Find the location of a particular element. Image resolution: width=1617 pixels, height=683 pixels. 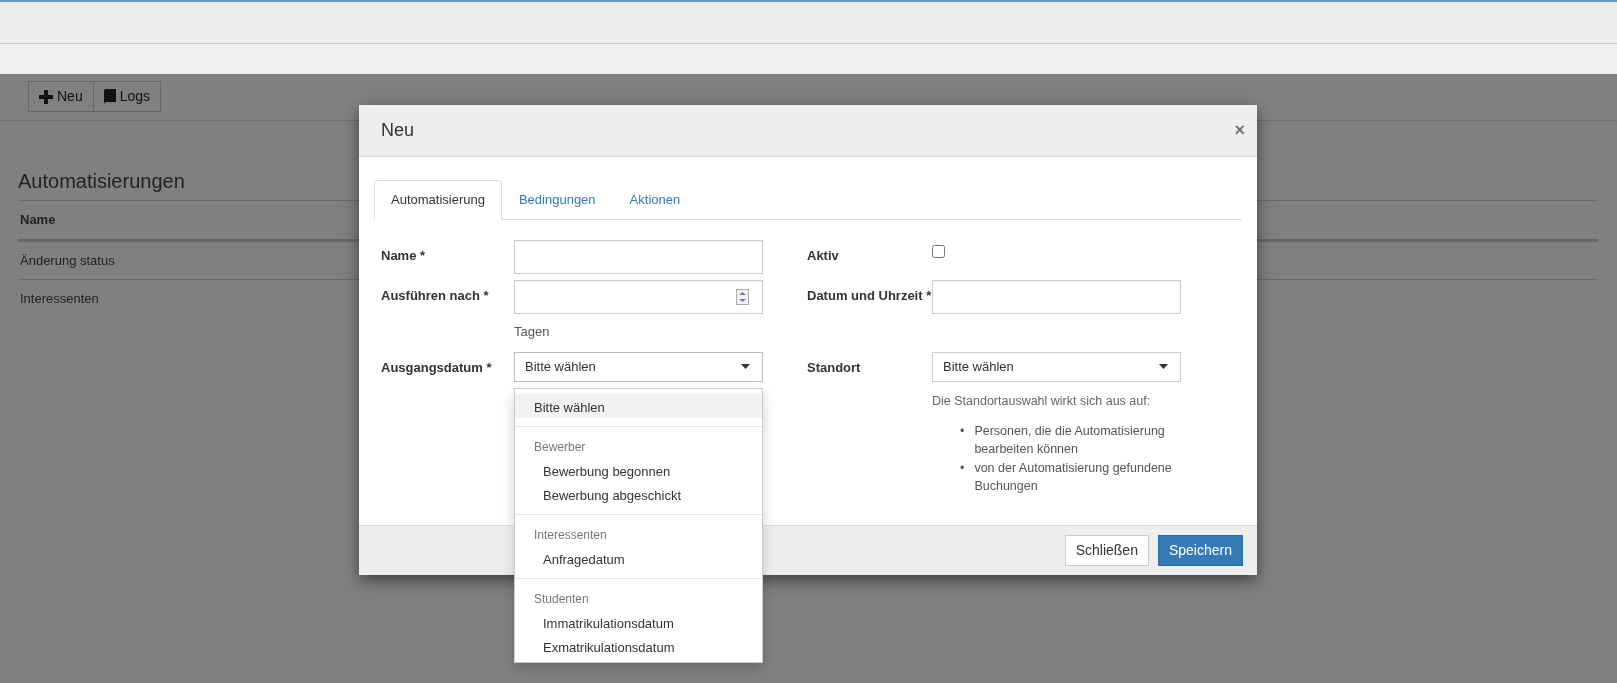

panel-title: Automatisierungen is located at coordinates (101, 181).